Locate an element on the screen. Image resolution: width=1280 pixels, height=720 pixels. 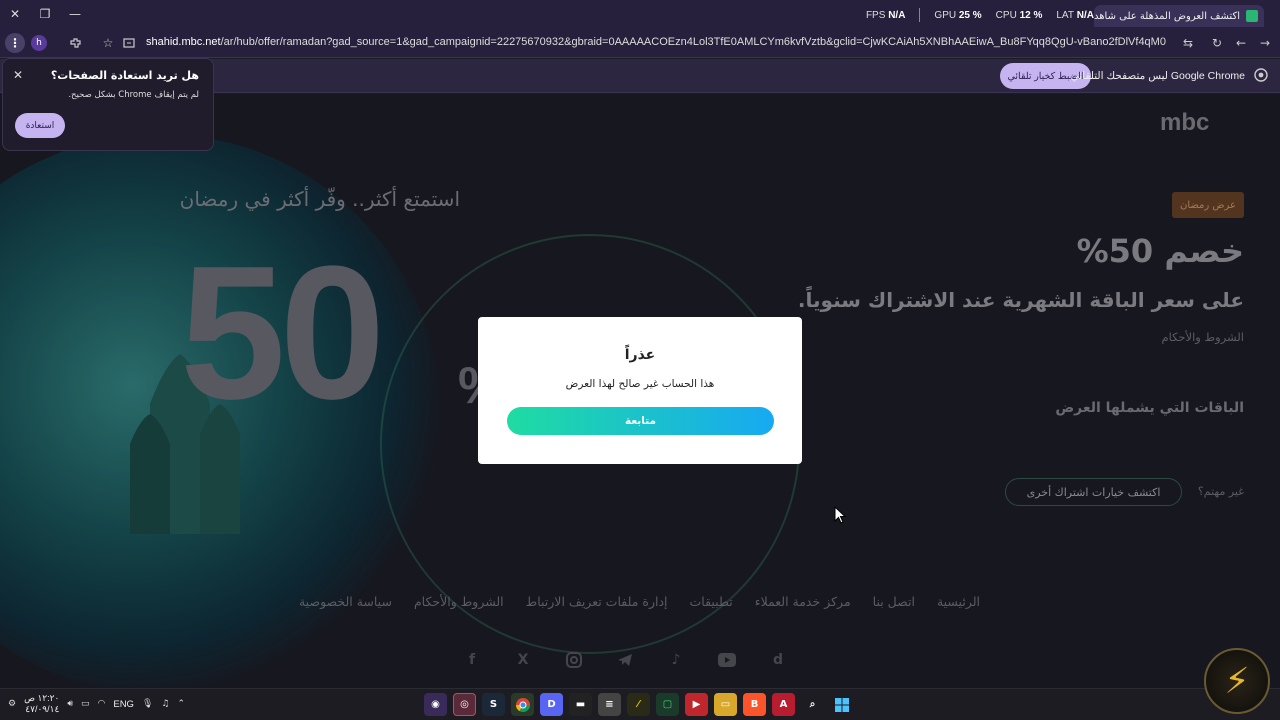
perf-overlay: FPS N/A GPU 25 % CPU 12 % LAT N/A is located at coordinates (980, 15).